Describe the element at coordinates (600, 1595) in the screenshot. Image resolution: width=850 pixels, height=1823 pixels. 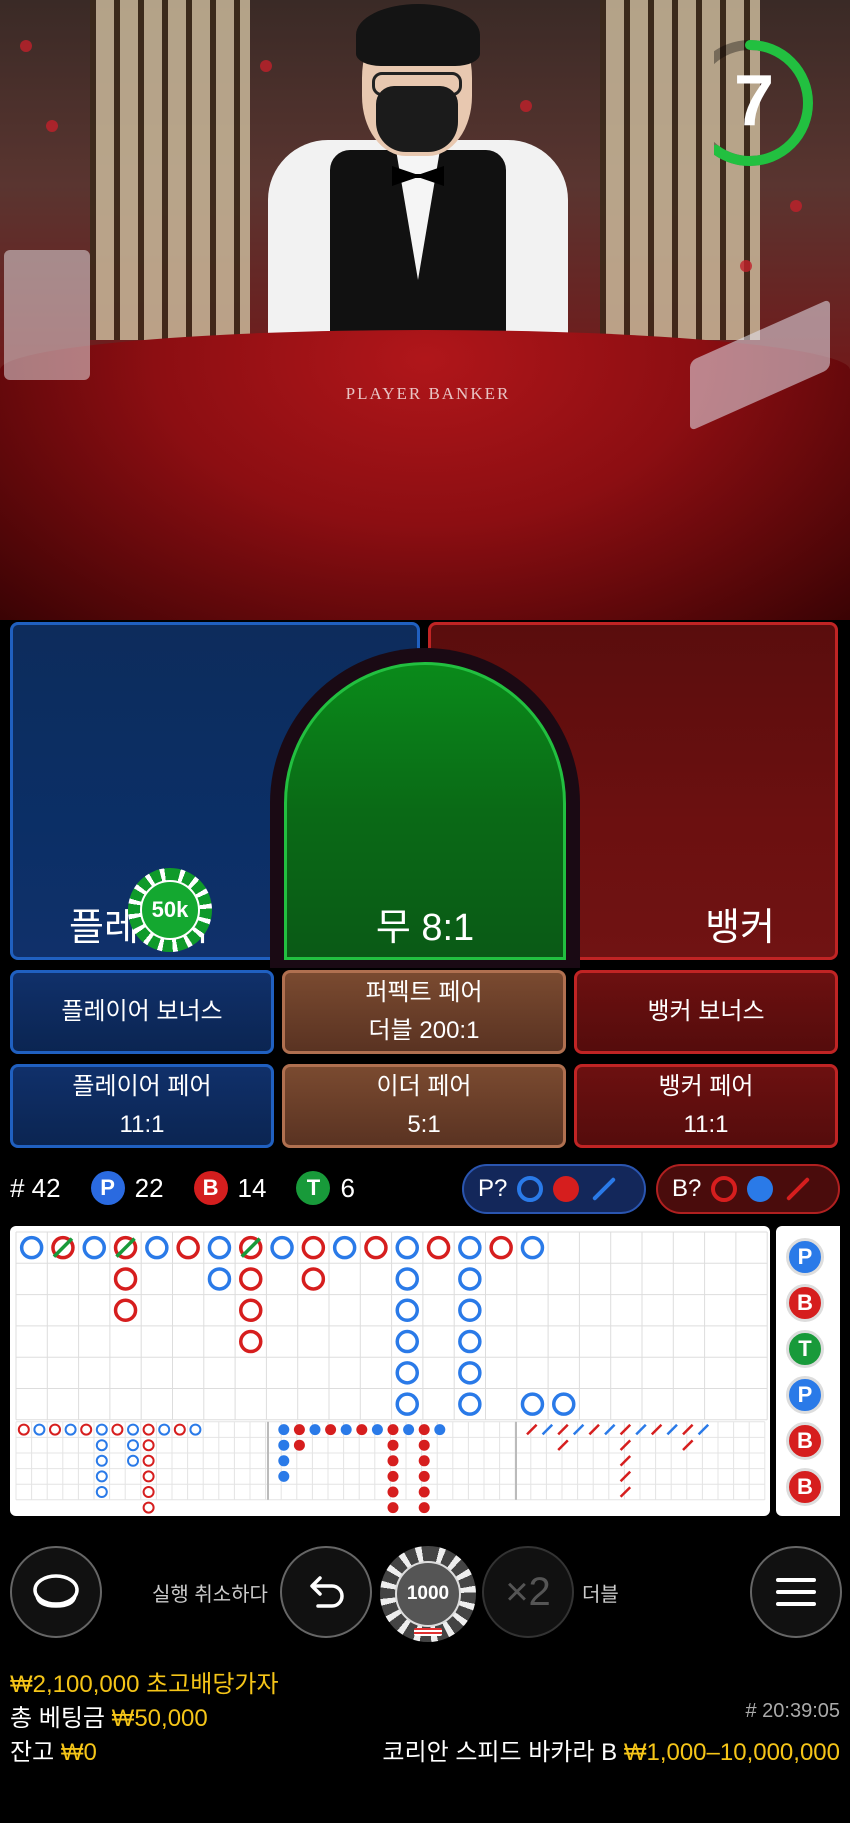
I see `double-label: 더블` at that location.